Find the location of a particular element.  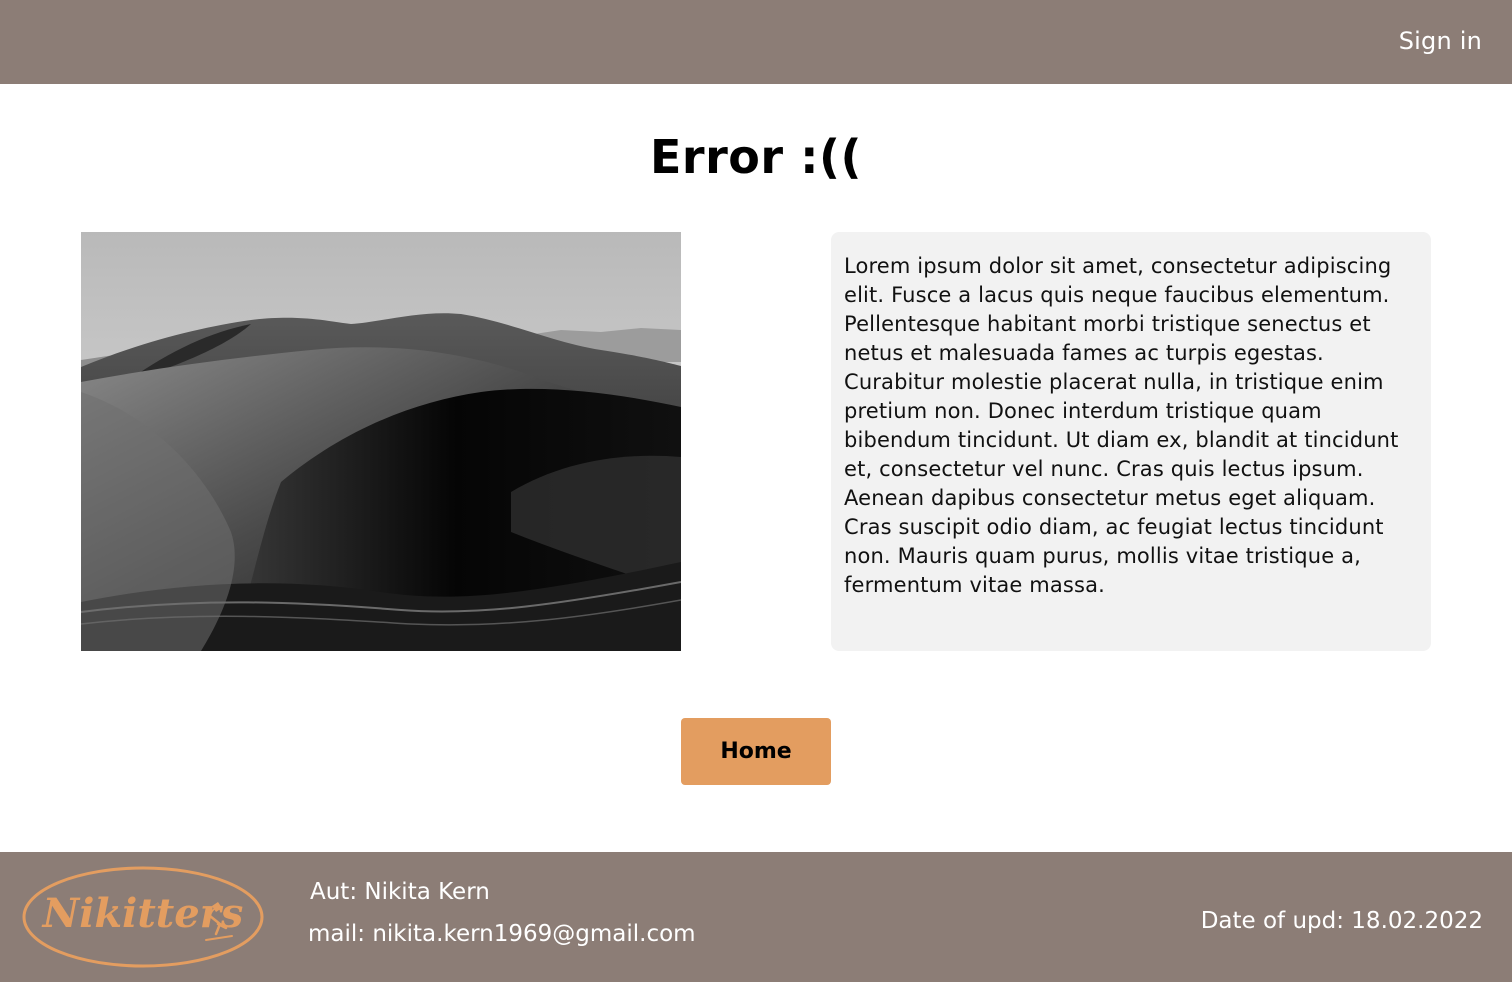

nikitters-logo: Nikitters is located at coordinates (143, 917).